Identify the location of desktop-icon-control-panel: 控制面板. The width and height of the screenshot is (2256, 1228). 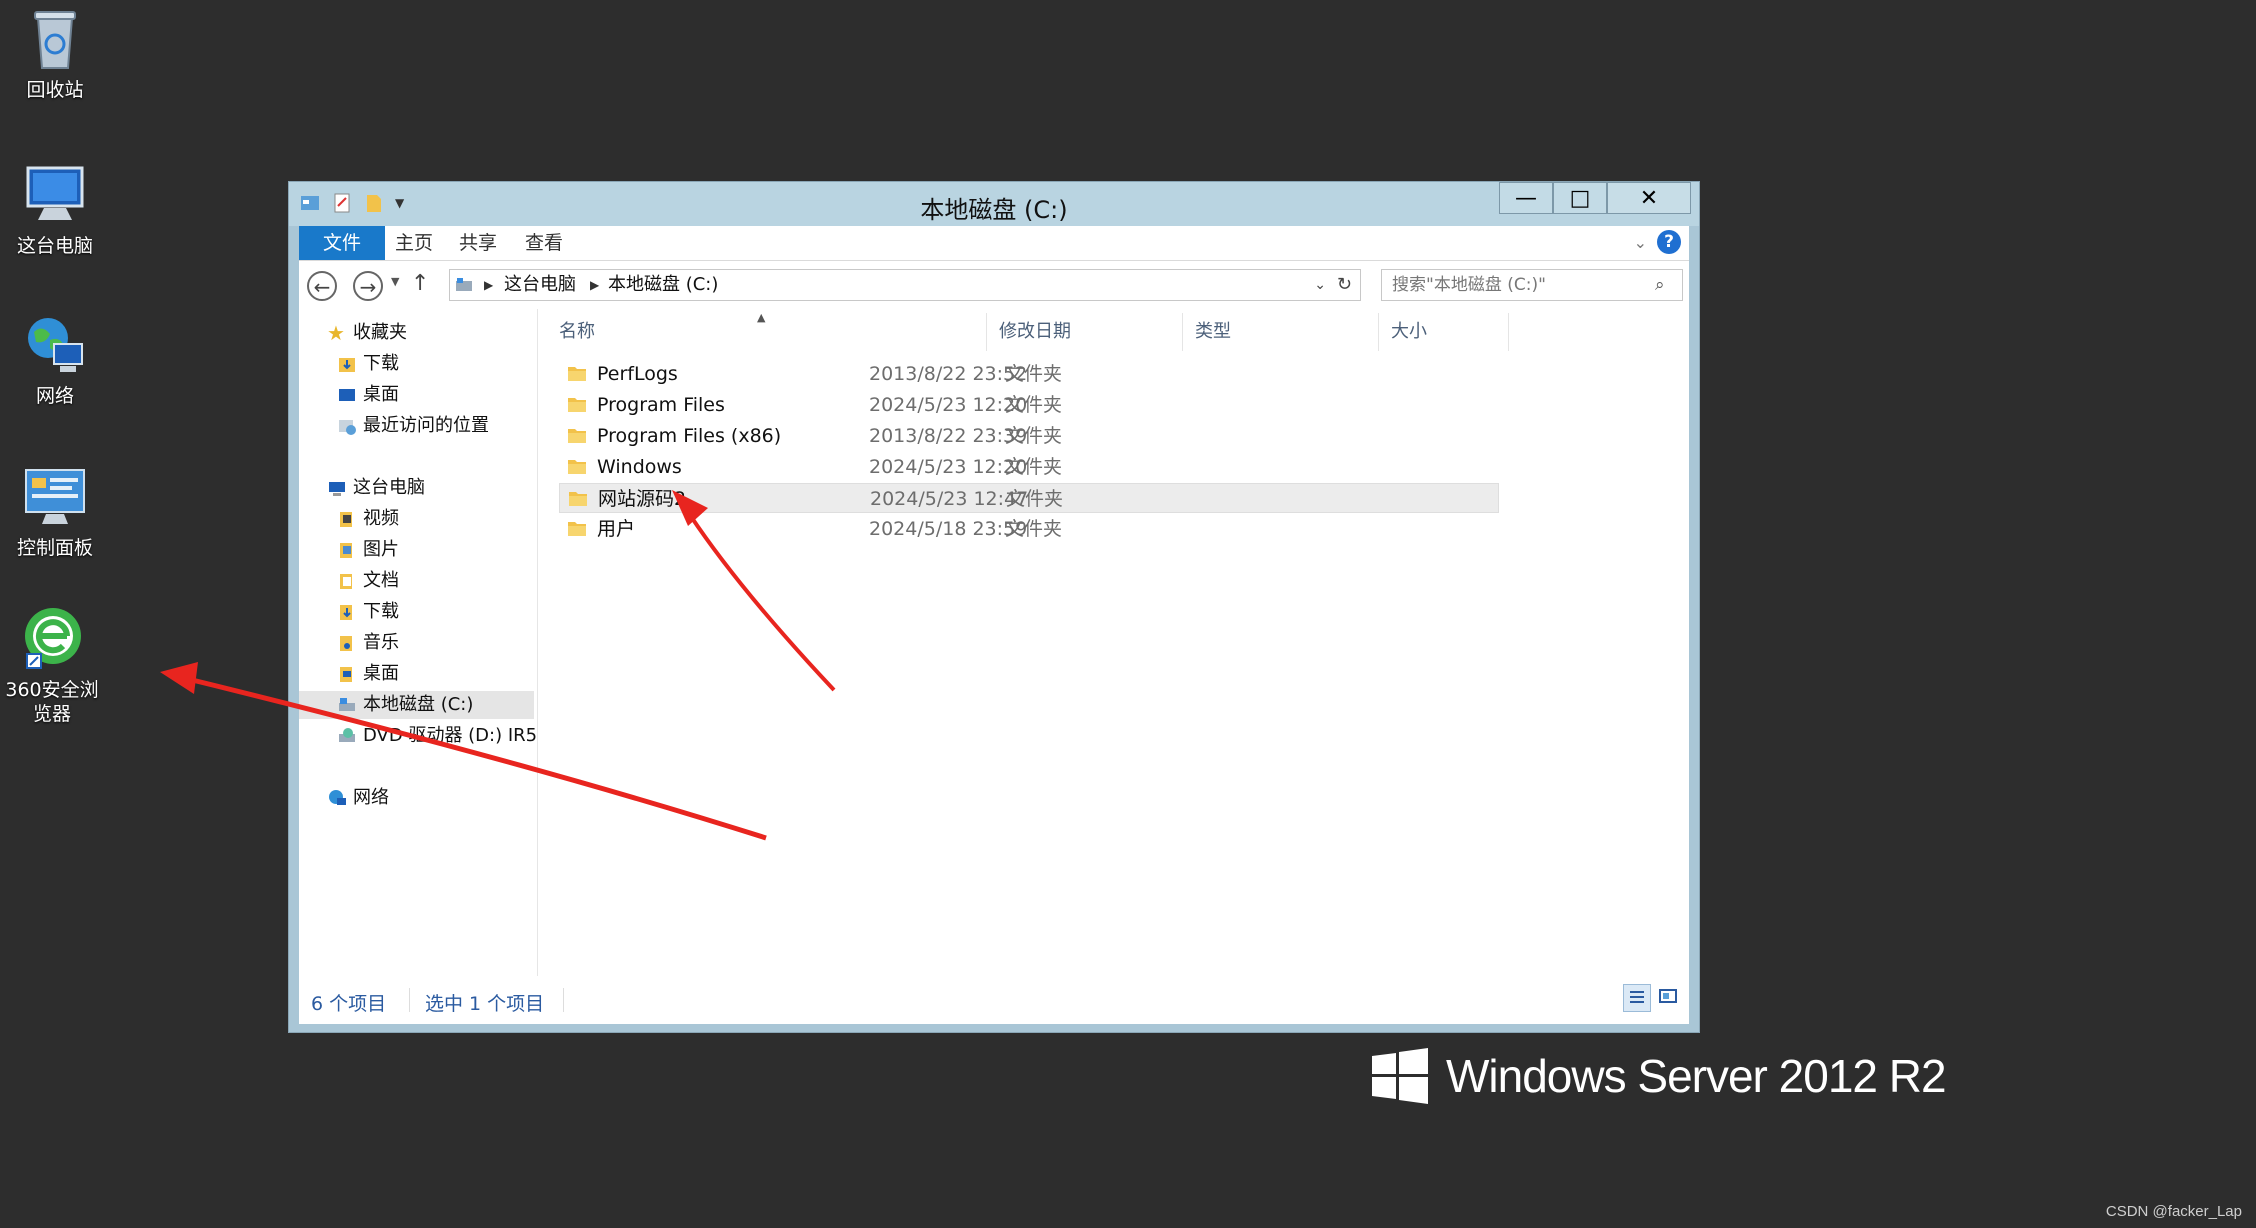
(55, 511).